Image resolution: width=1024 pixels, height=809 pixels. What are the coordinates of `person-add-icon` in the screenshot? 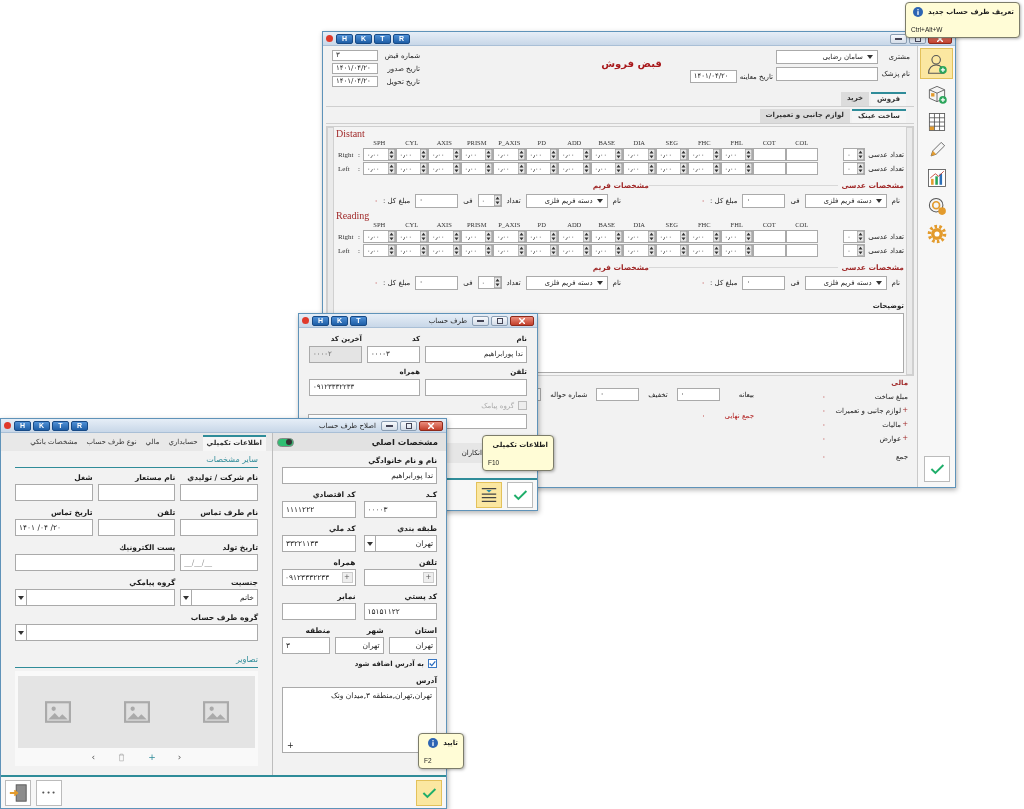 It's located at (936, 63).